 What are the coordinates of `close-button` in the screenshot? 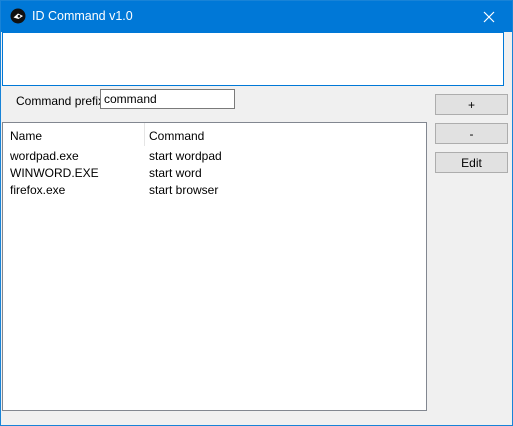 It's located at (489, 16).